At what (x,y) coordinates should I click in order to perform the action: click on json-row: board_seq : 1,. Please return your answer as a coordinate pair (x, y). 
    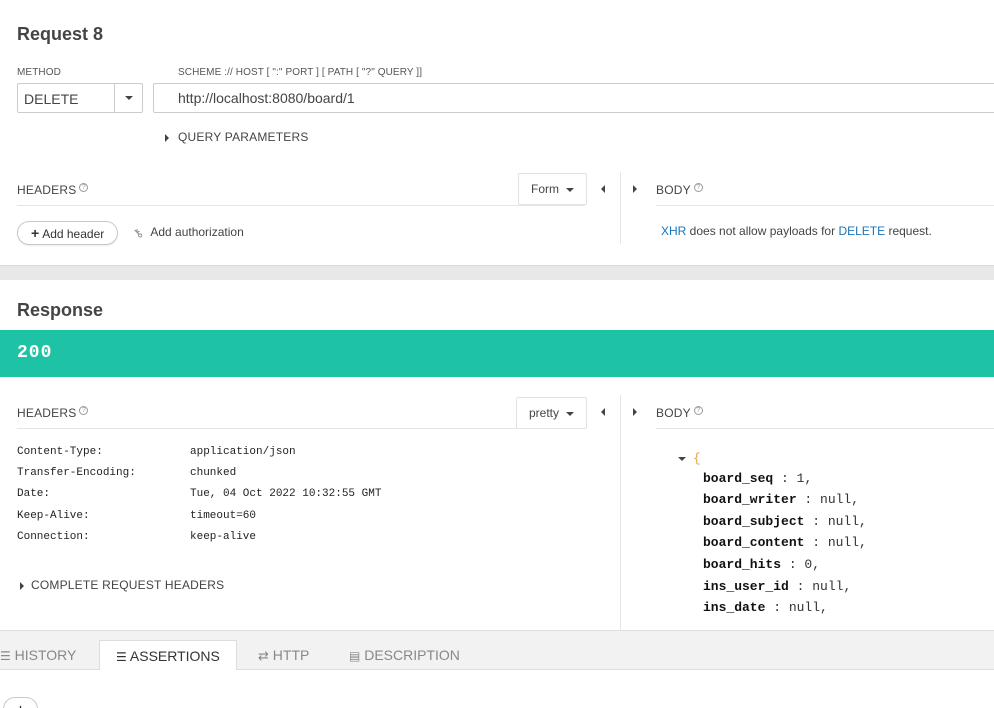
    Looking at the image, I should click on (758, 478).